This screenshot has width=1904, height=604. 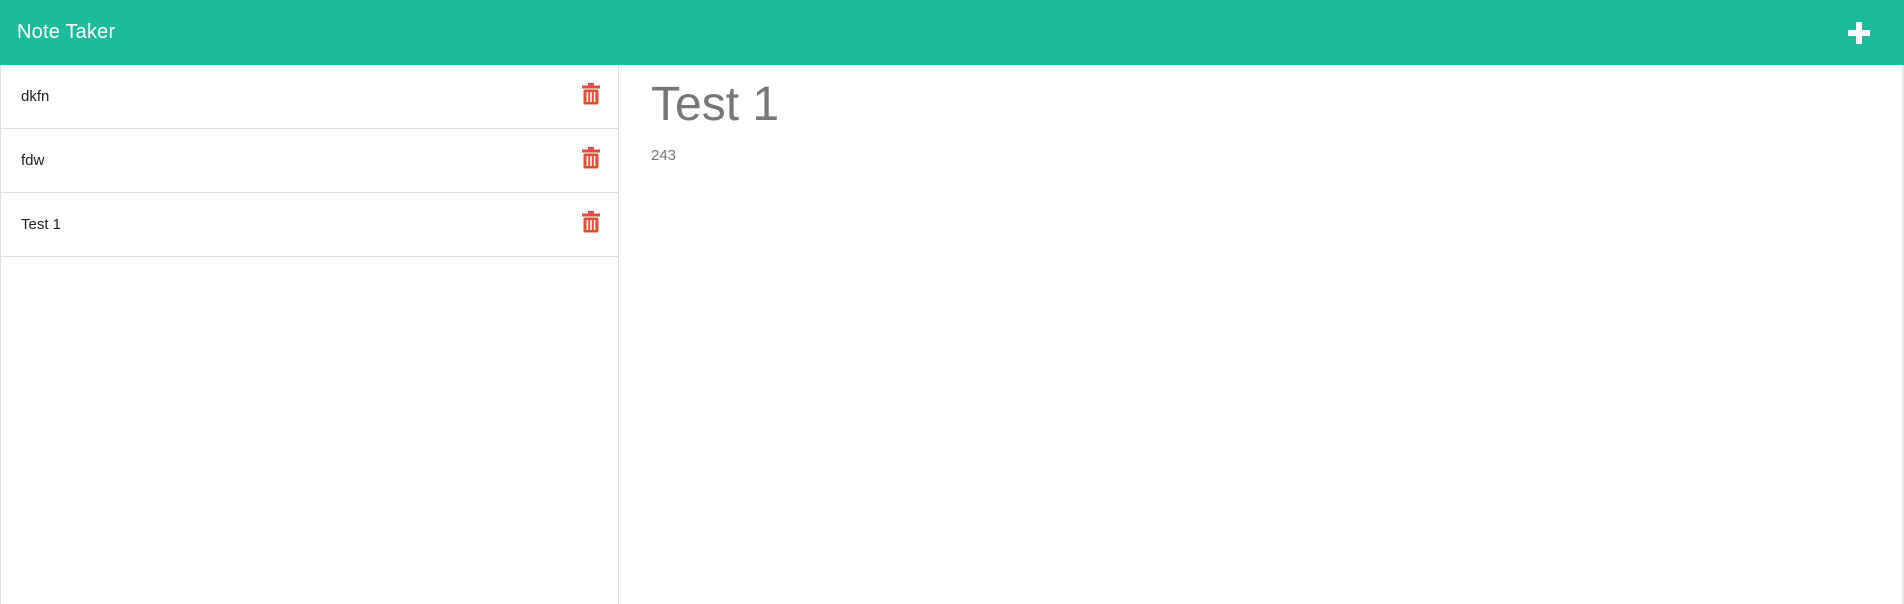 What do you see at coordinates (715, 105) in the screenshot?
I see `note-title-field: Test 1` at bounding box center [715, 105].